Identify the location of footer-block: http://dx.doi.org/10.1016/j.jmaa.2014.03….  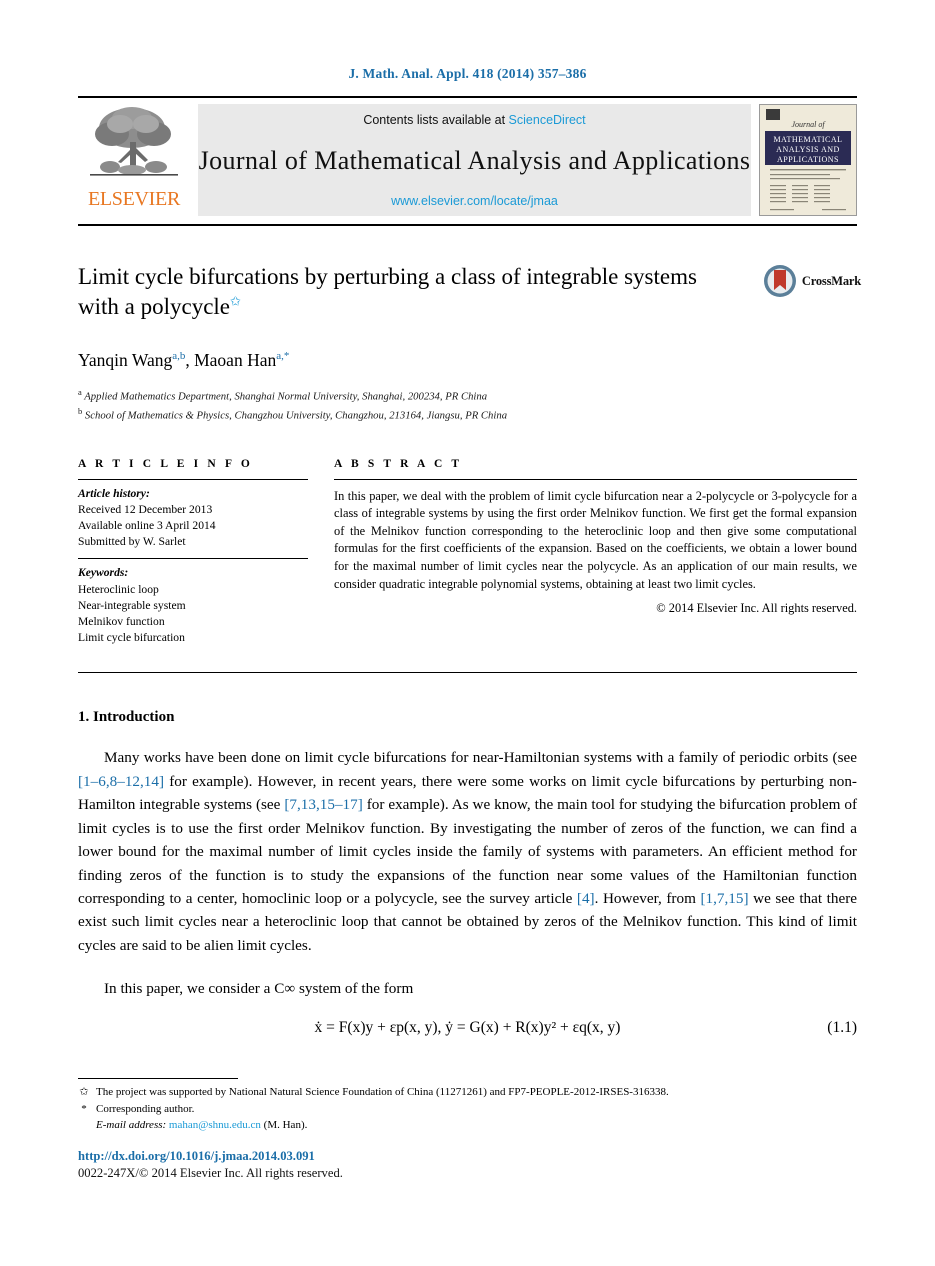
(210, 1165).